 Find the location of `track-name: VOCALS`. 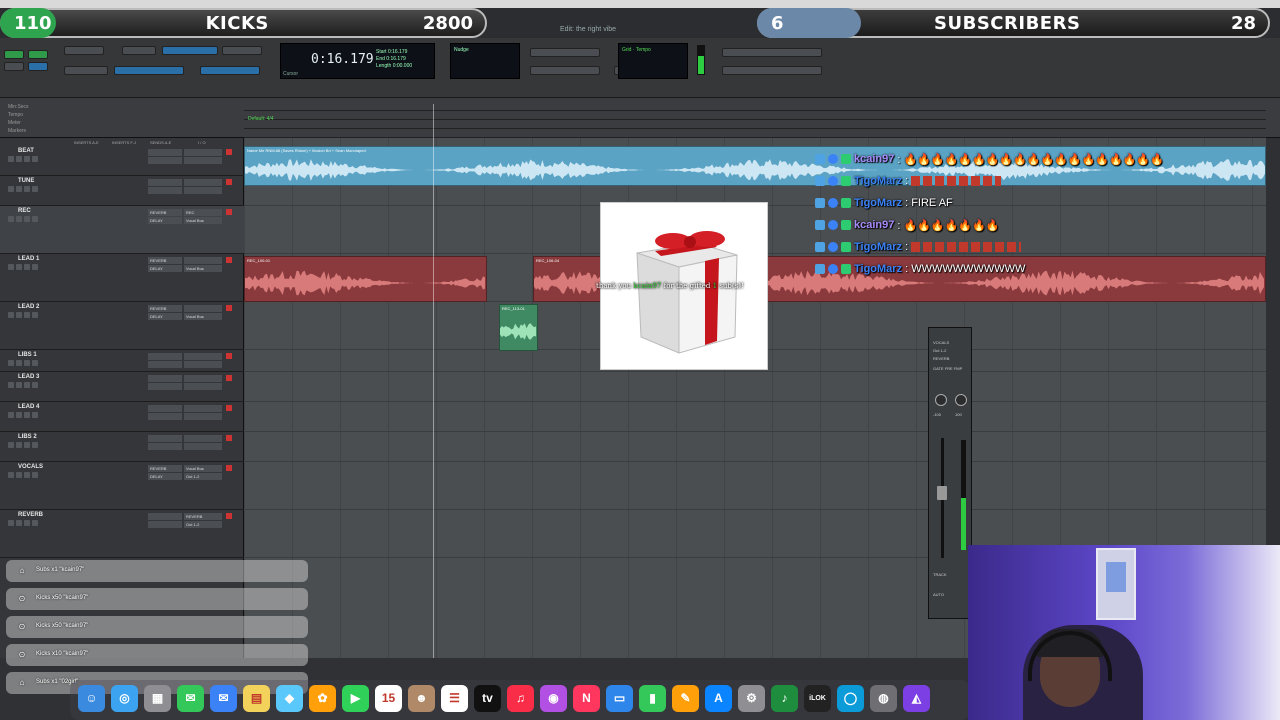

track-name: VOCALS is located at coordinates (30, 467).